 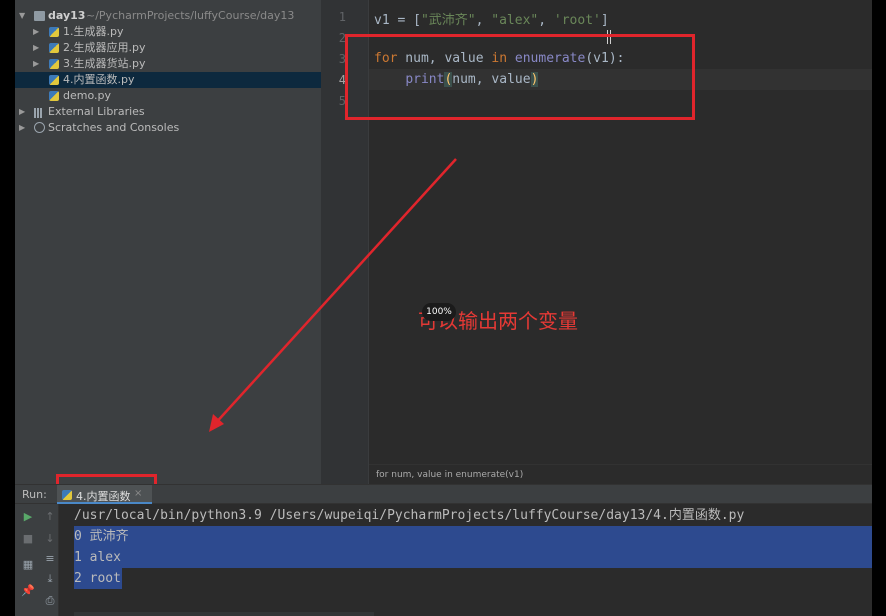 I want to click on chevron-down-icon: ▼, so click(x=22, y=16).